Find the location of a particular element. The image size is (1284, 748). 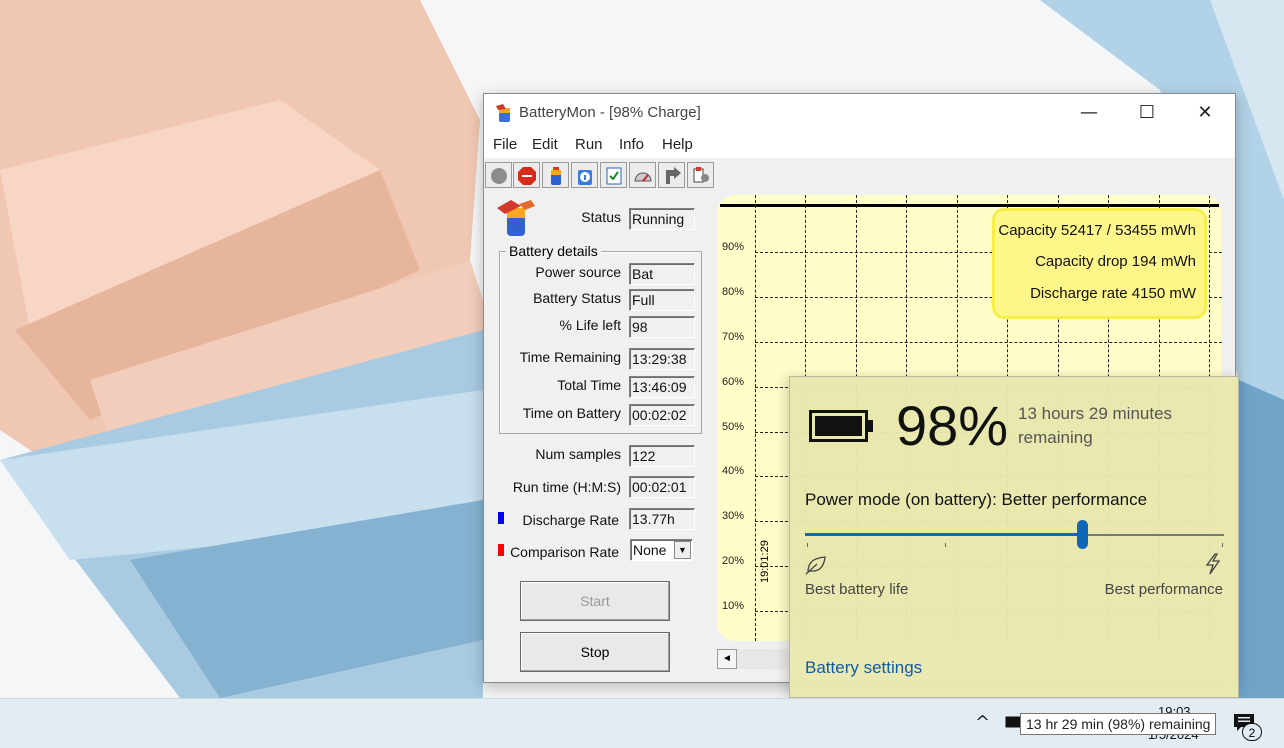

power-mode-slider-track is located at coordinates (1152, 535).